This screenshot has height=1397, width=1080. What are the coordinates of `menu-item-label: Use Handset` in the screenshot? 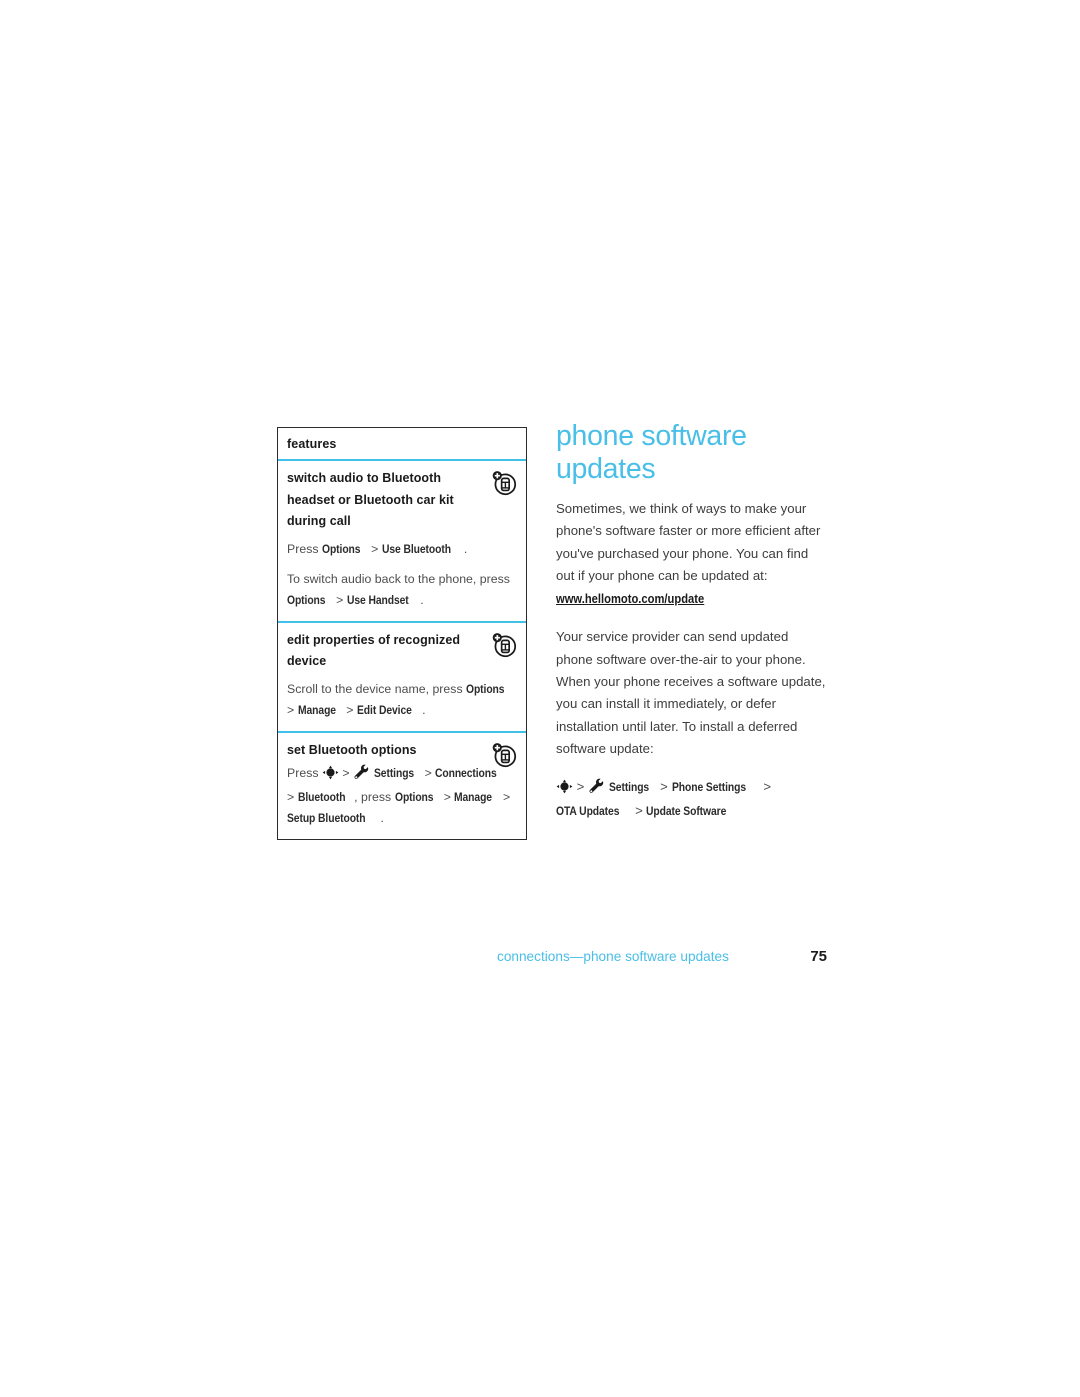 It's located at (377, 599).